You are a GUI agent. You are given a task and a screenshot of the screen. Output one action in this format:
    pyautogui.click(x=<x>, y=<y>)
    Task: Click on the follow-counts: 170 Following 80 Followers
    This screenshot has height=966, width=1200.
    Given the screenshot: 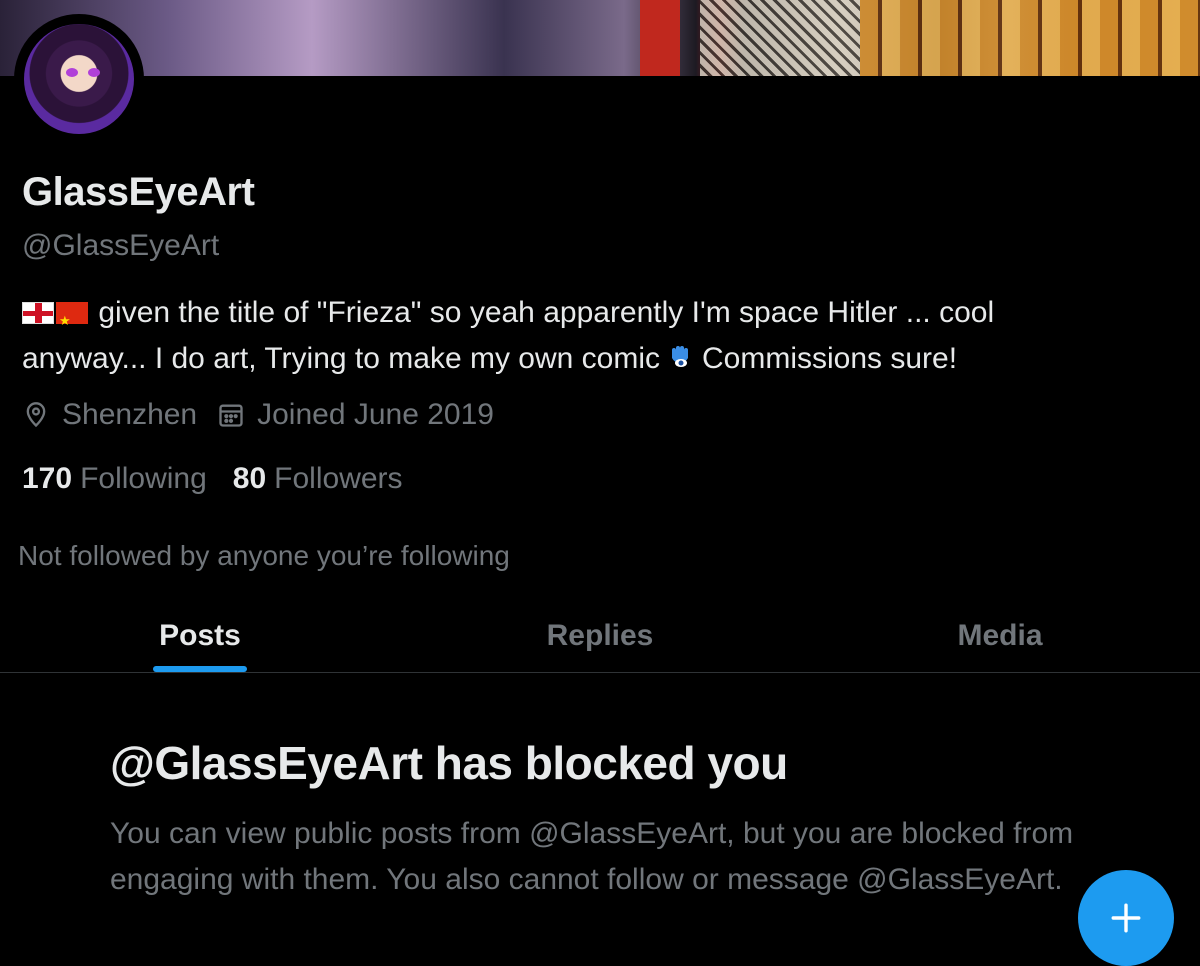 What is the action you would take?
    pyautogui.click(x=225, y=479)
    